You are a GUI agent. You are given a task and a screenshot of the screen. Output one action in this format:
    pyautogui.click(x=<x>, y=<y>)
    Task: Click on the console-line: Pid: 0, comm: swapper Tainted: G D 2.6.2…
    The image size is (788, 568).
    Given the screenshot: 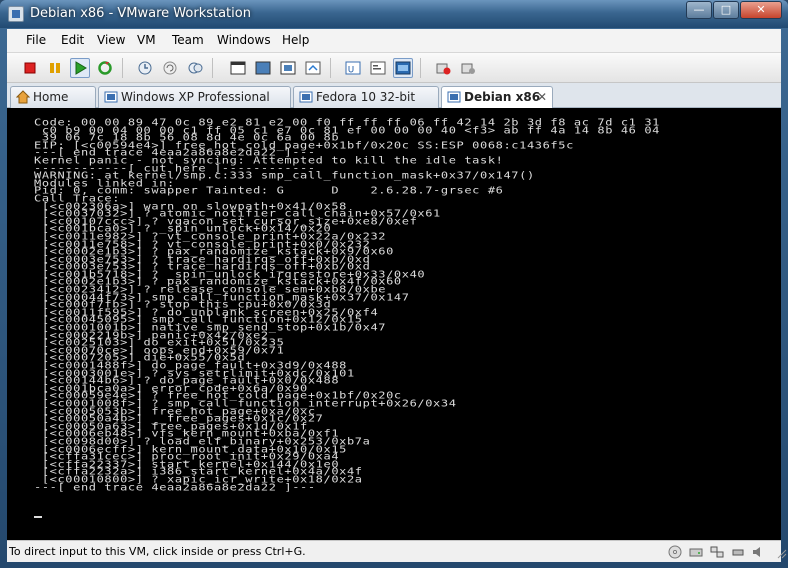 What is the action you would take?
    pyautogui.click(x=269, y=191)
    